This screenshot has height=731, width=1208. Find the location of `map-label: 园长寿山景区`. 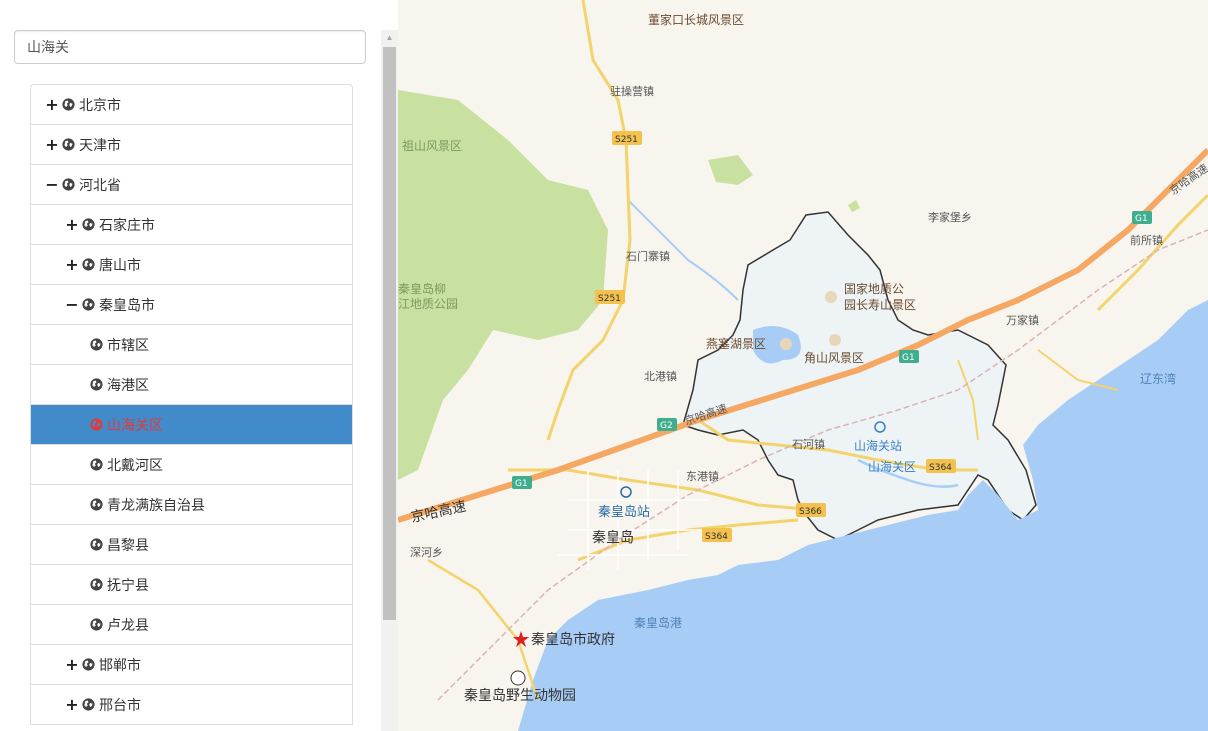

map-label: 园长寿山景区 is located at coordinates (880, 305).